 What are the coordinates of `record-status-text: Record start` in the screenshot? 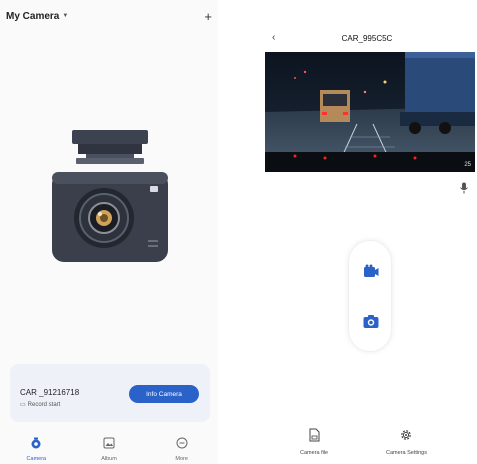 It's located at (44, 404).